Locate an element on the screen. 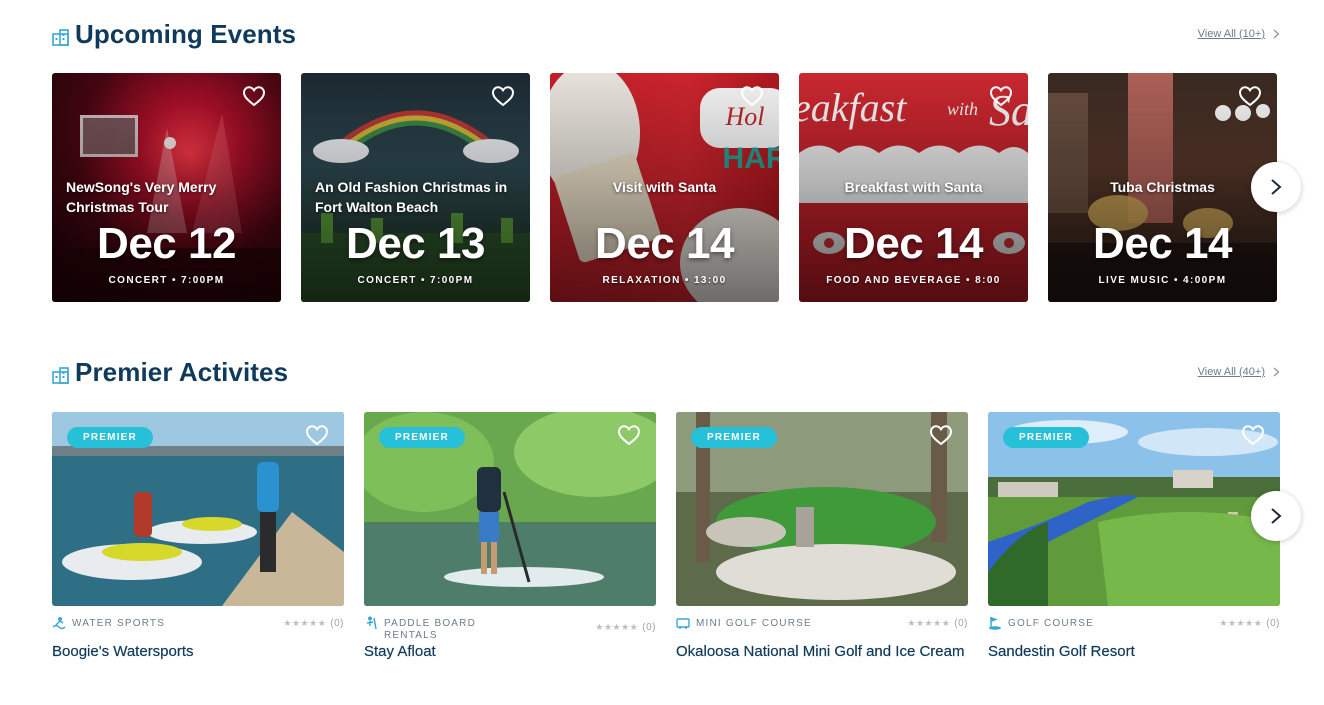  mini-golf-icon is located at coordinates (683, 623).